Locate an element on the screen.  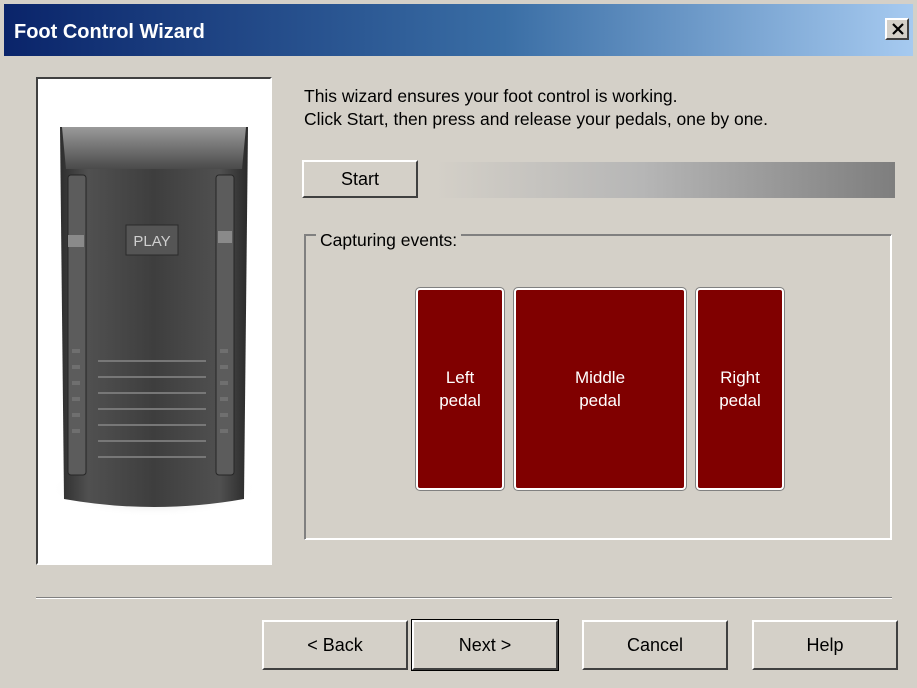
left-pedal-indicator: Left pedal is located at coordinates (460, 389).